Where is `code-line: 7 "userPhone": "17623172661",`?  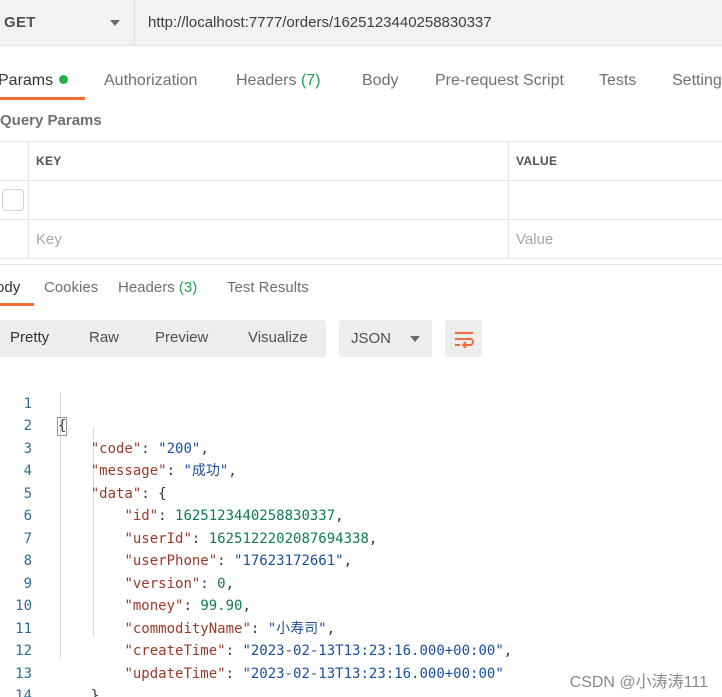 code-line: 7 "userPhone": "17623172661", is located at coordinates (361, 537).